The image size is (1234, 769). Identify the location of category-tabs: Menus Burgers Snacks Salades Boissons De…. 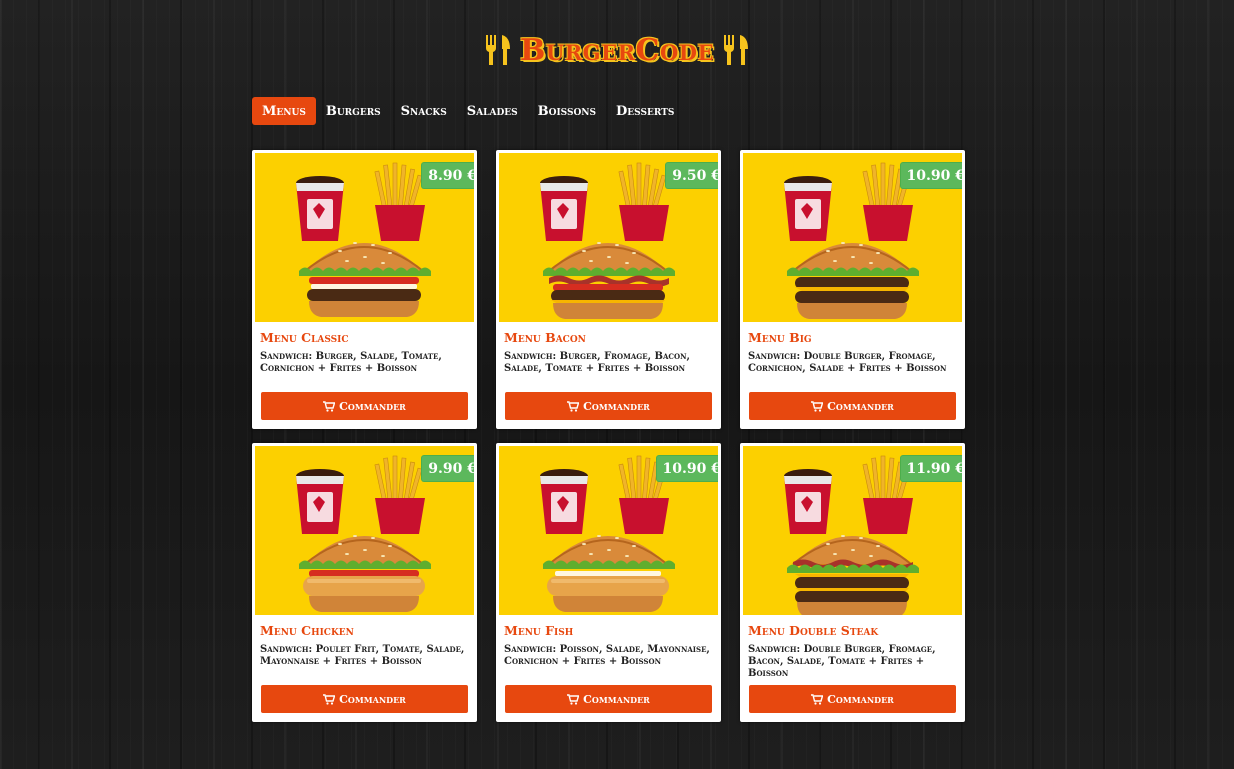
(468, 111).